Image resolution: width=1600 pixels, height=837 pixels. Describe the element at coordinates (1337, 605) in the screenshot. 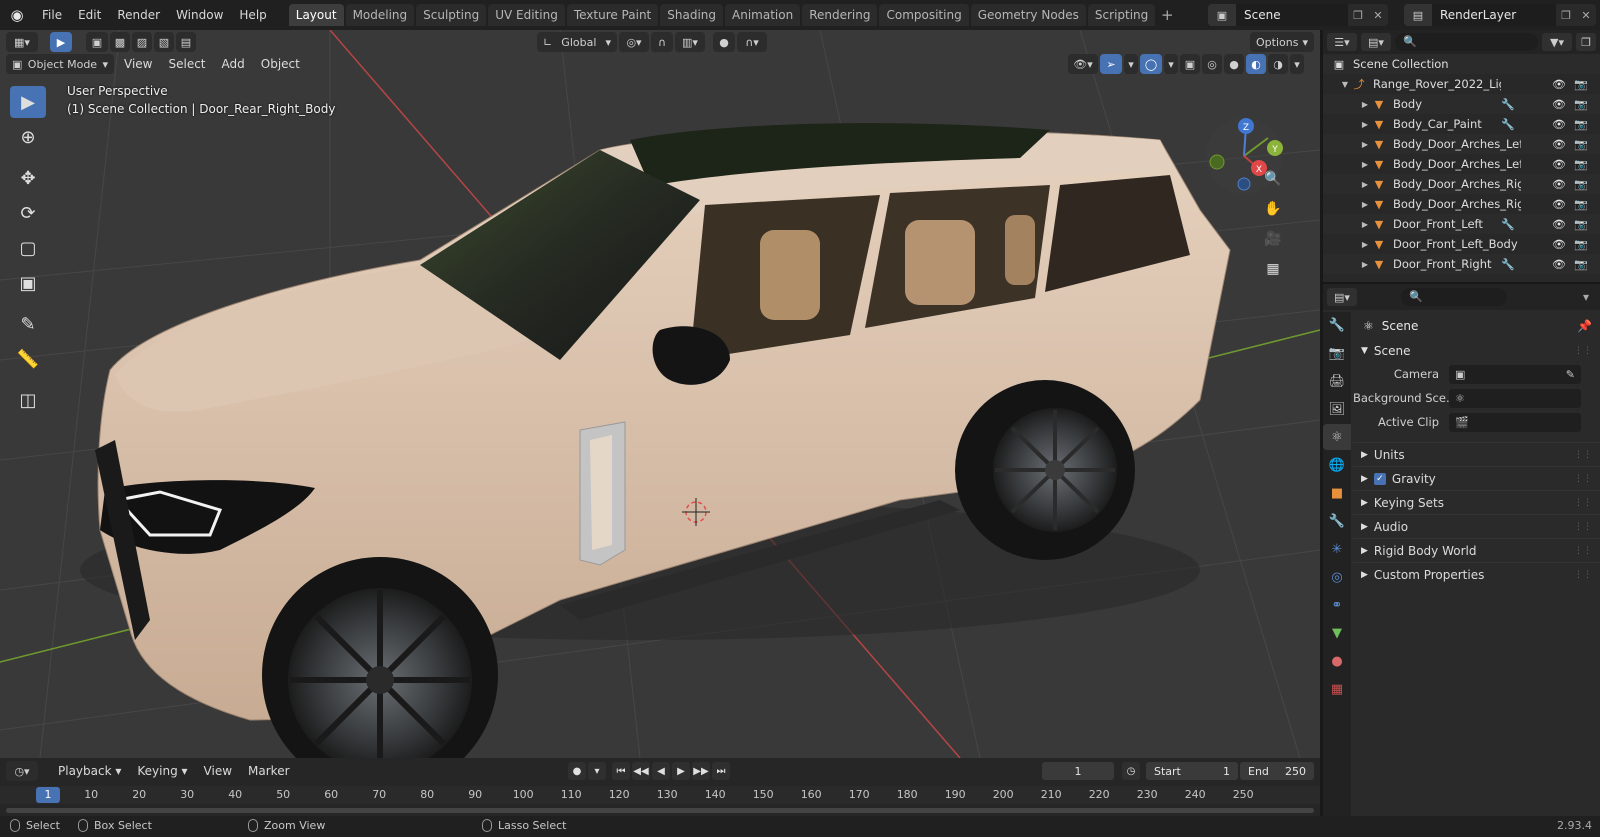

I see `constraints-tab-icon: ⚭` at that location.